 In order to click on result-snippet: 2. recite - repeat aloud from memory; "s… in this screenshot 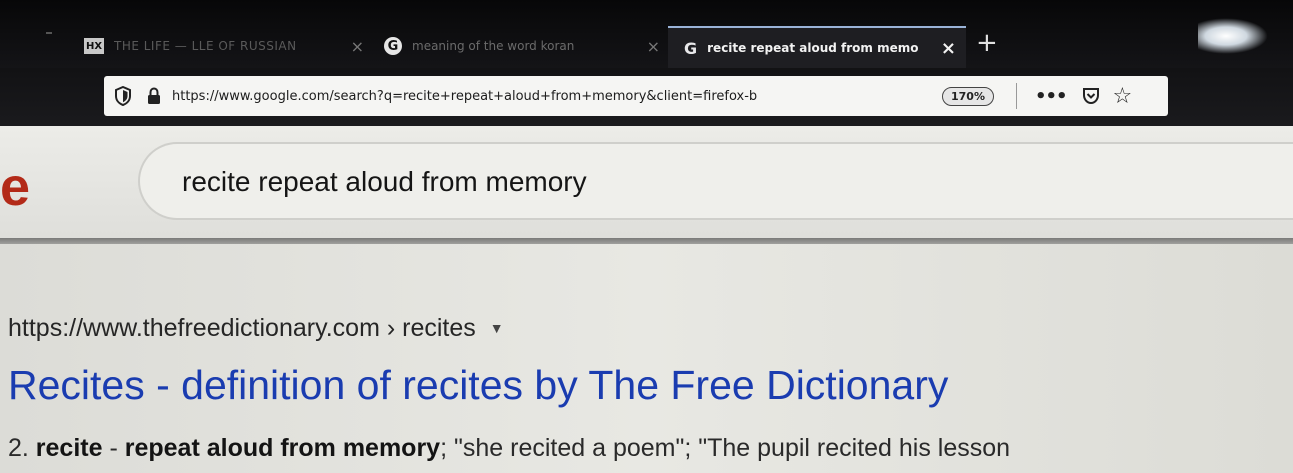, I will do `click(509, 448)`.